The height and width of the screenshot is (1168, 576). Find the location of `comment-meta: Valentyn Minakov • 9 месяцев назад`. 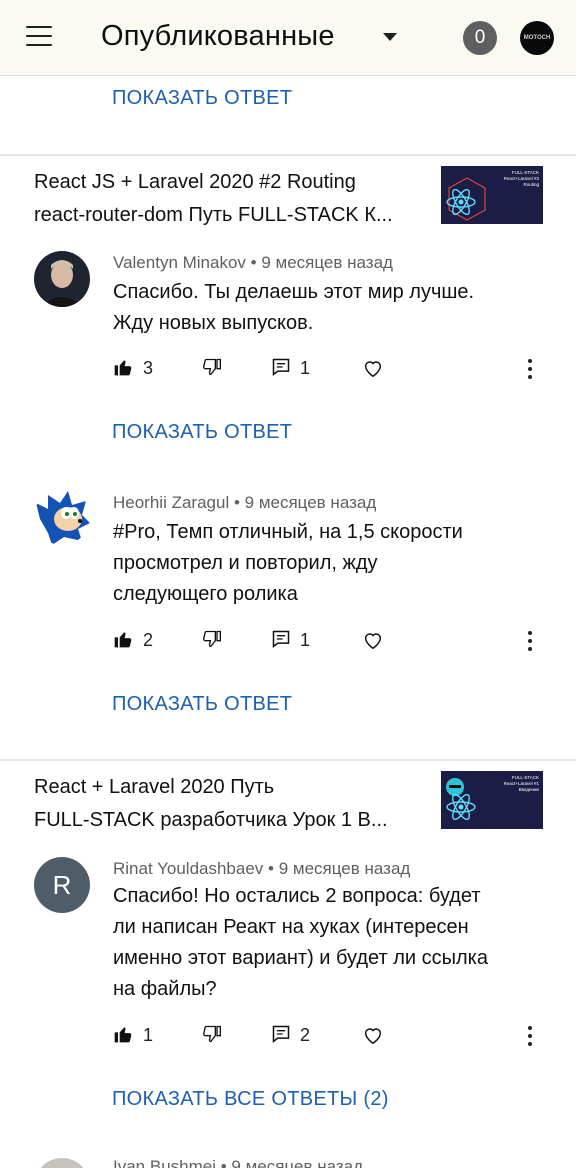

comment-meta: Valentyn Minakov • 9 месяцев назад is located at coordinates (253, 263).